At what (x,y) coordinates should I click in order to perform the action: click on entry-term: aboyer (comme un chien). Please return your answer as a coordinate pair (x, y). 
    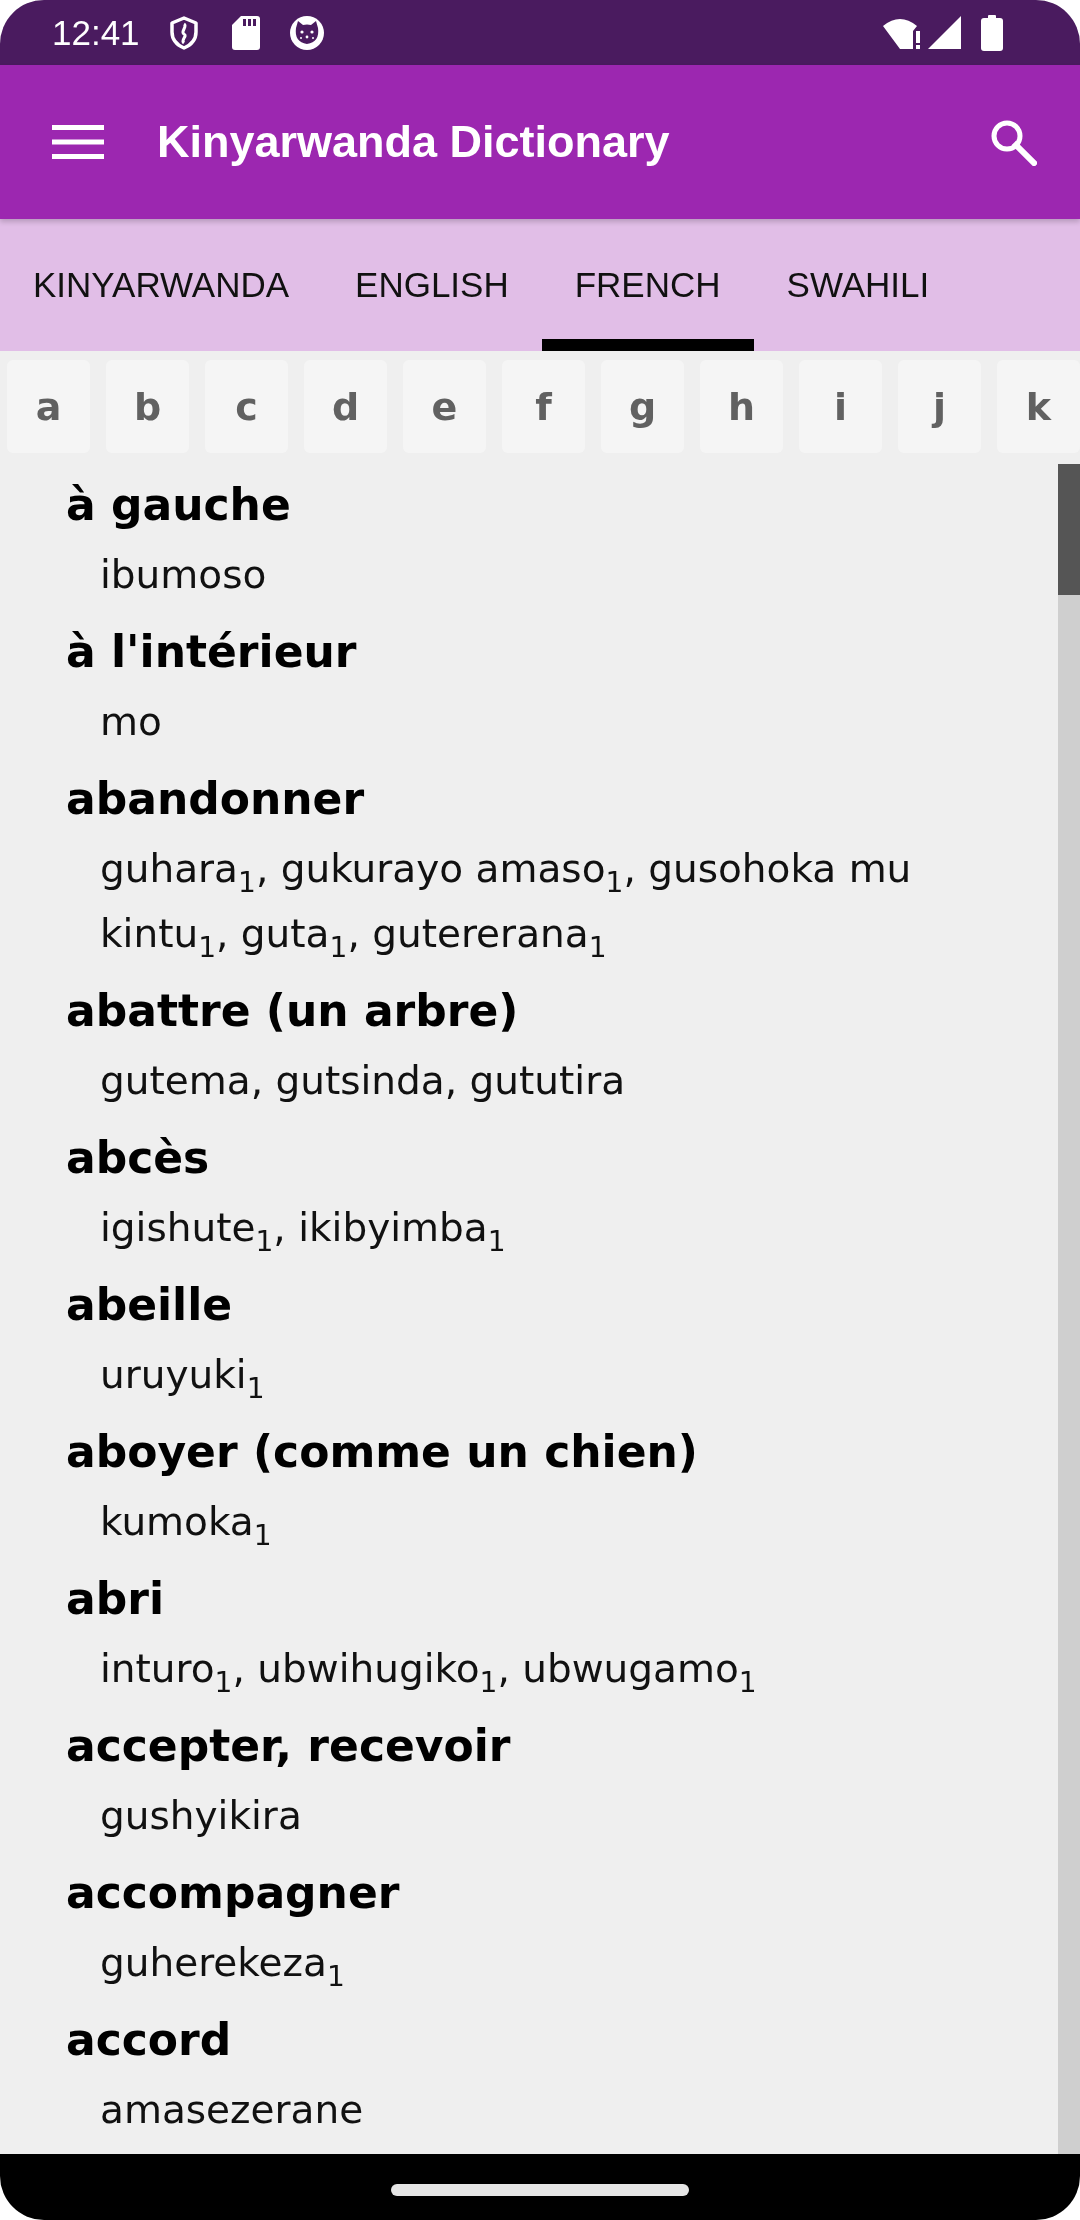
    Looking at the image, I should click on (349, 1452).